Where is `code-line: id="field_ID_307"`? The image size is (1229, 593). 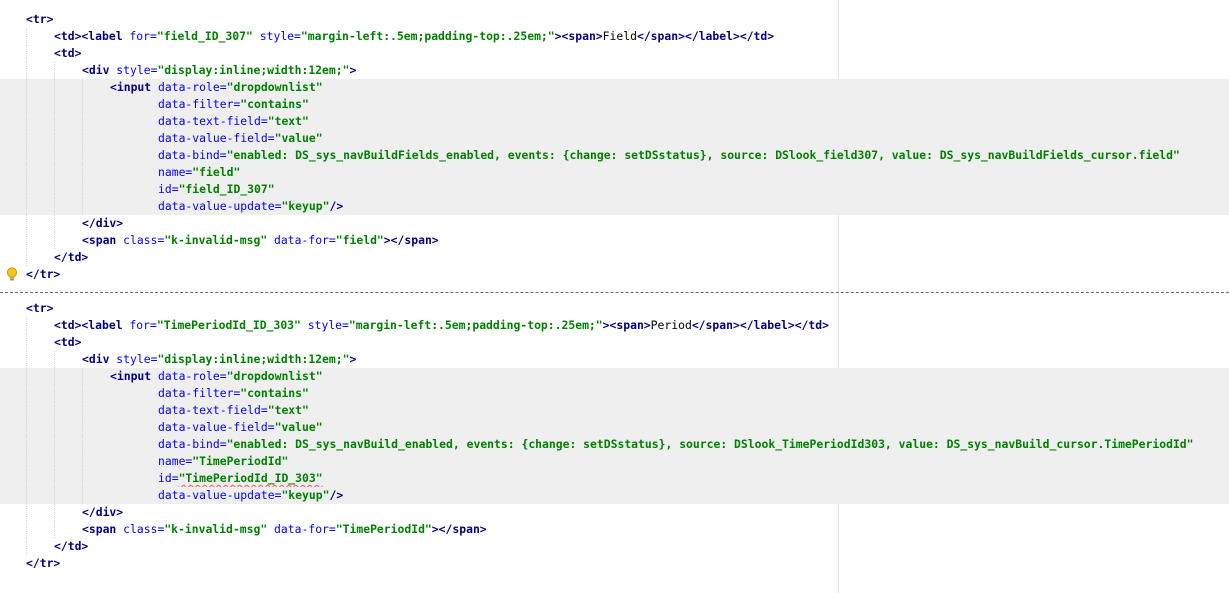 code-line: id="field_ID_307" is located at coordinates (614, 189).